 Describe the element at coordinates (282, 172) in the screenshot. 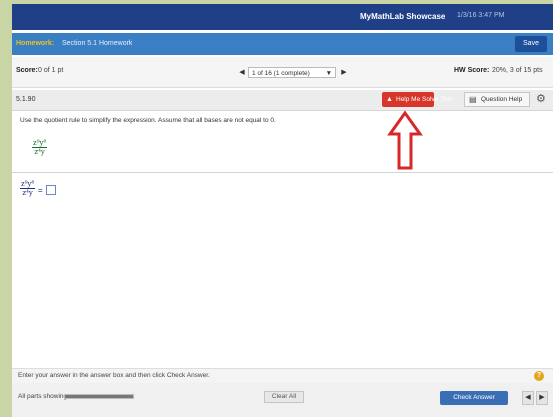

I see `divider` at that location.